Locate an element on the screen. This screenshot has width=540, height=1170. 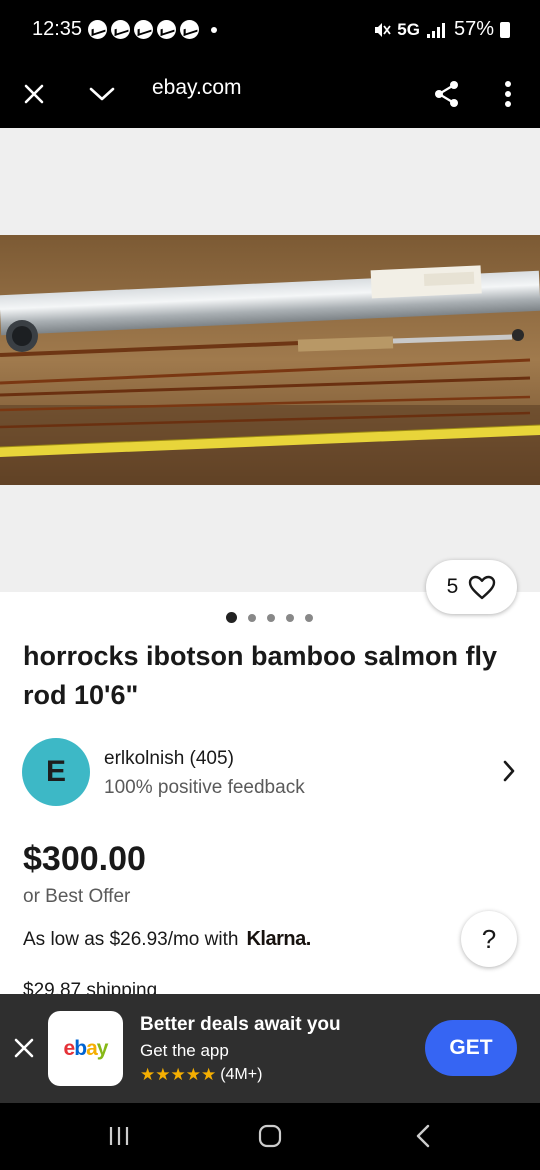
ebay-app-logo: e b a y is located at coordinates (85, 1048).